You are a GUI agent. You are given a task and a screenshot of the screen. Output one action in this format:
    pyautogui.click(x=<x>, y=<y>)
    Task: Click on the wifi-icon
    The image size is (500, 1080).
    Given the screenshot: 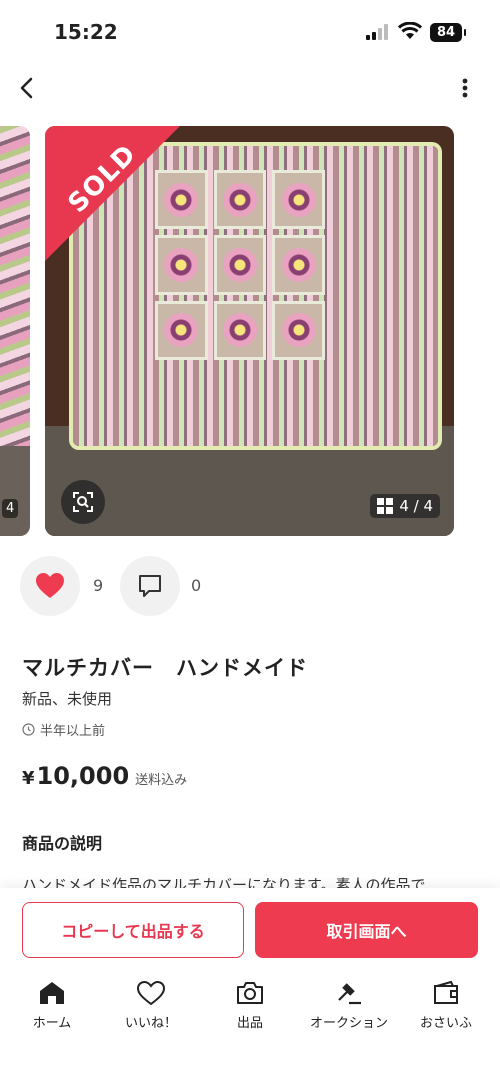 What is the action you would take?
    pyautogui.click(x=410, y=30)
    